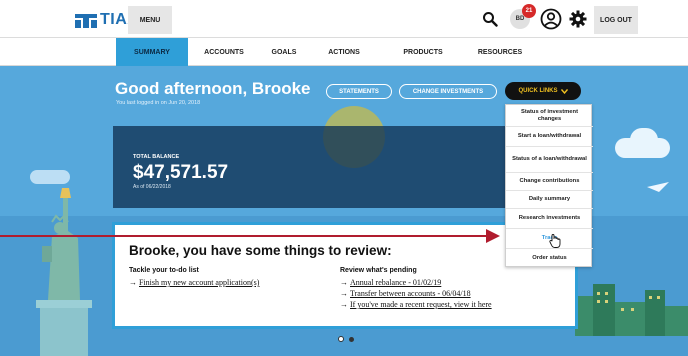 This screenshot has width=688, height=356. I want to click on nav-products: PRODUCTS, so click(423, 52).